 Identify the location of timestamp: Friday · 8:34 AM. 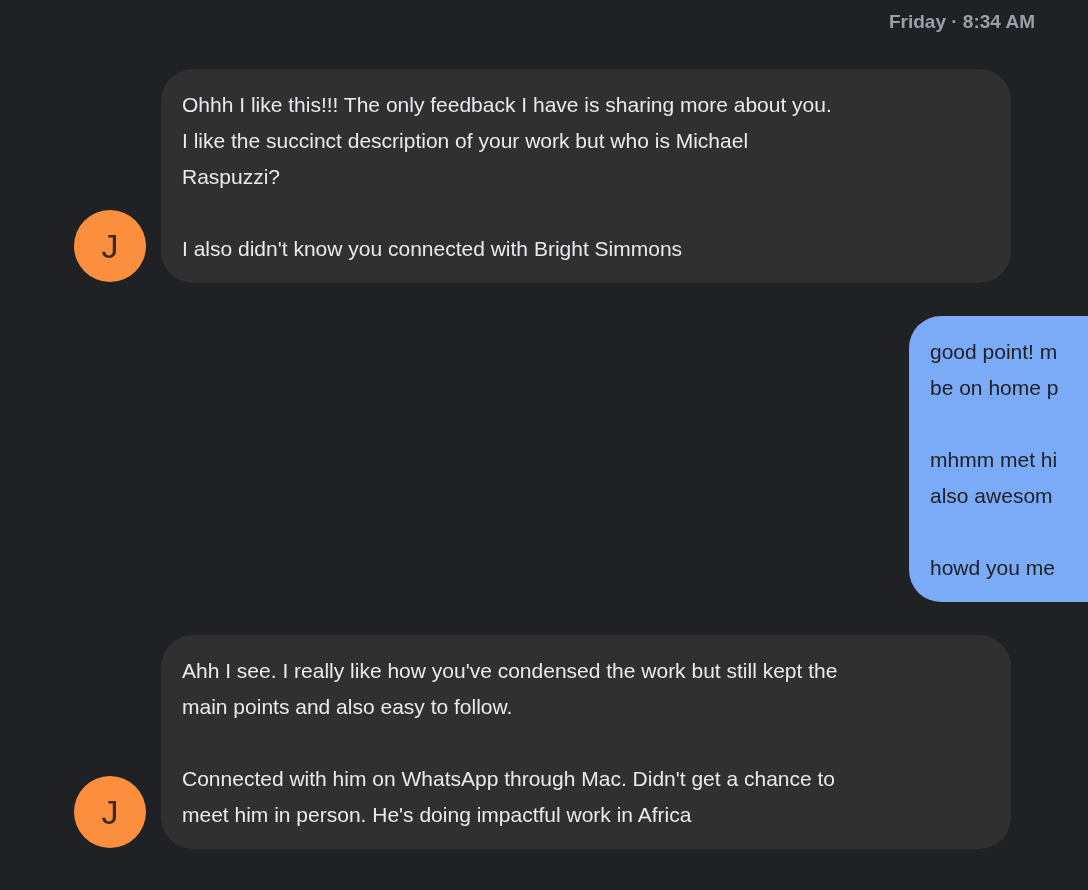
(961, 22).